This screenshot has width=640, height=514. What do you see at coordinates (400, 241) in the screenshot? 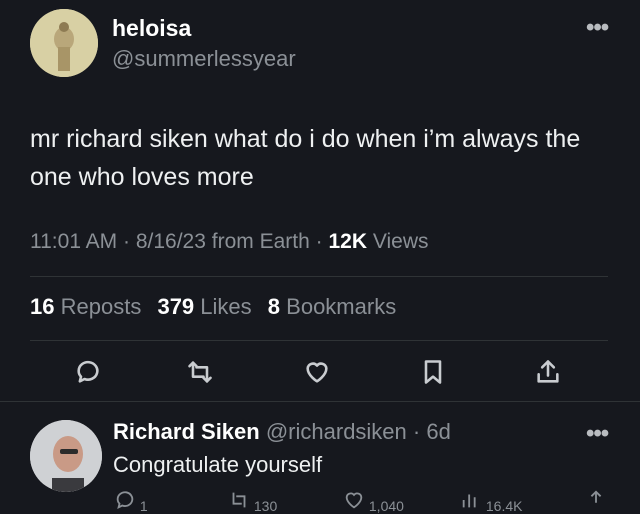
I see `views-label: Views` at bounding box center [400, 241].